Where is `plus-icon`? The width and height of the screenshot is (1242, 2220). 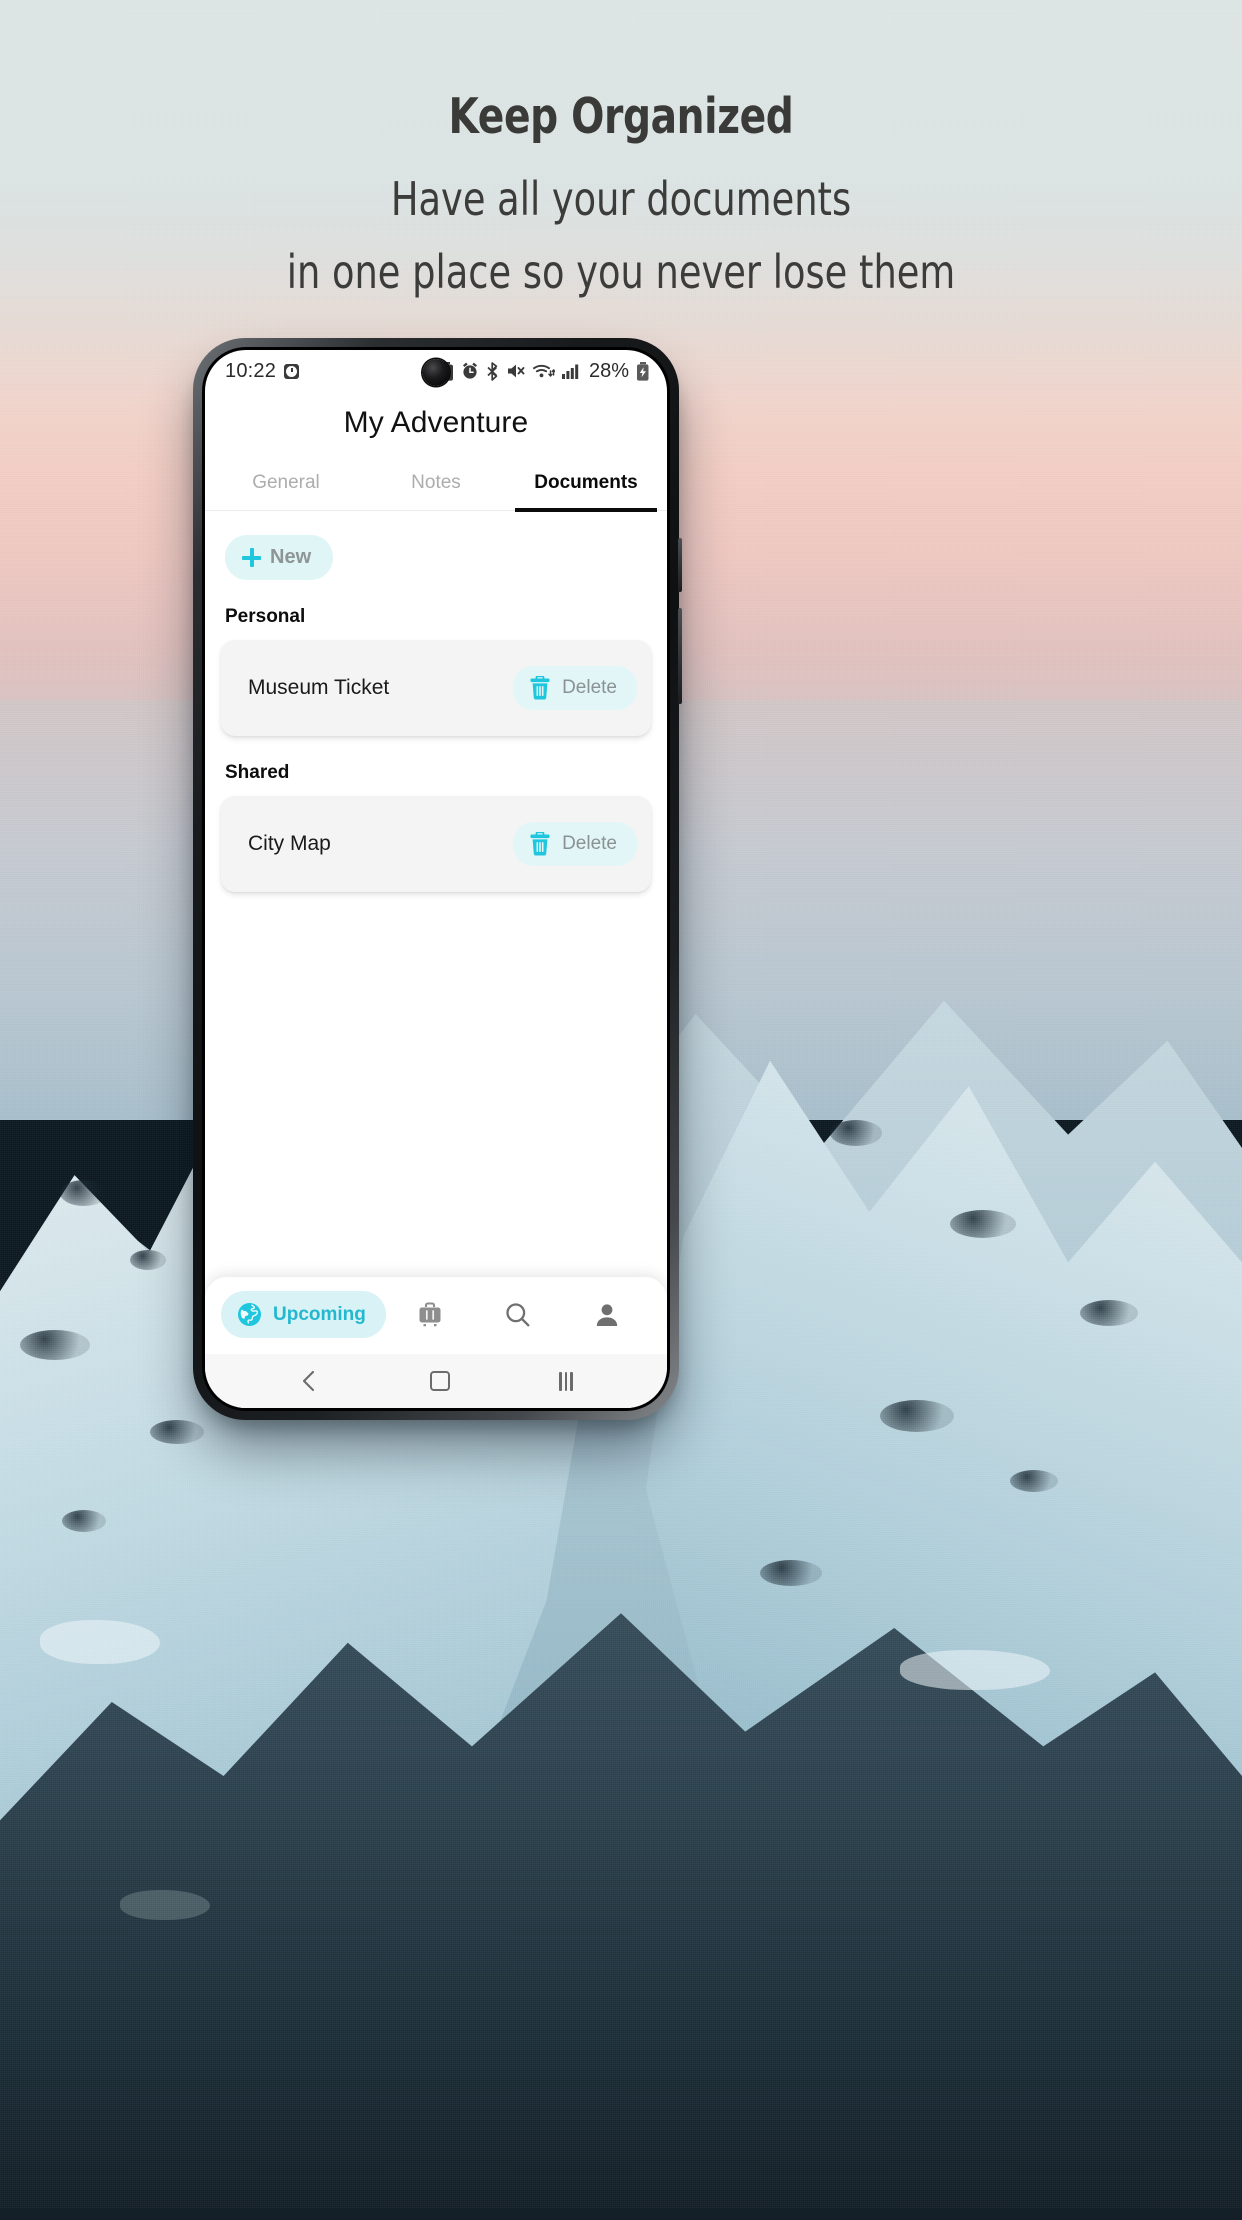 plus-icon is located at coordinates (251, 557).